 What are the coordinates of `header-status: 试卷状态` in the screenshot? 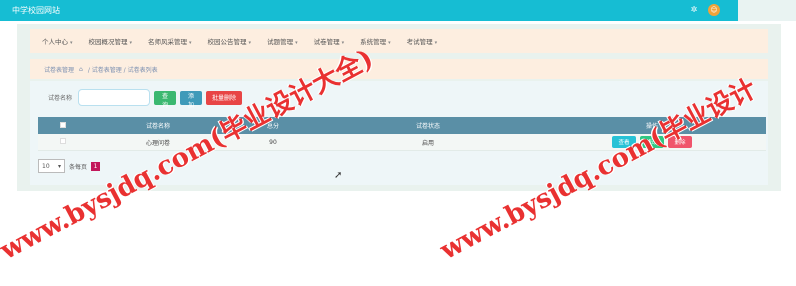 It's located at (428, 125).